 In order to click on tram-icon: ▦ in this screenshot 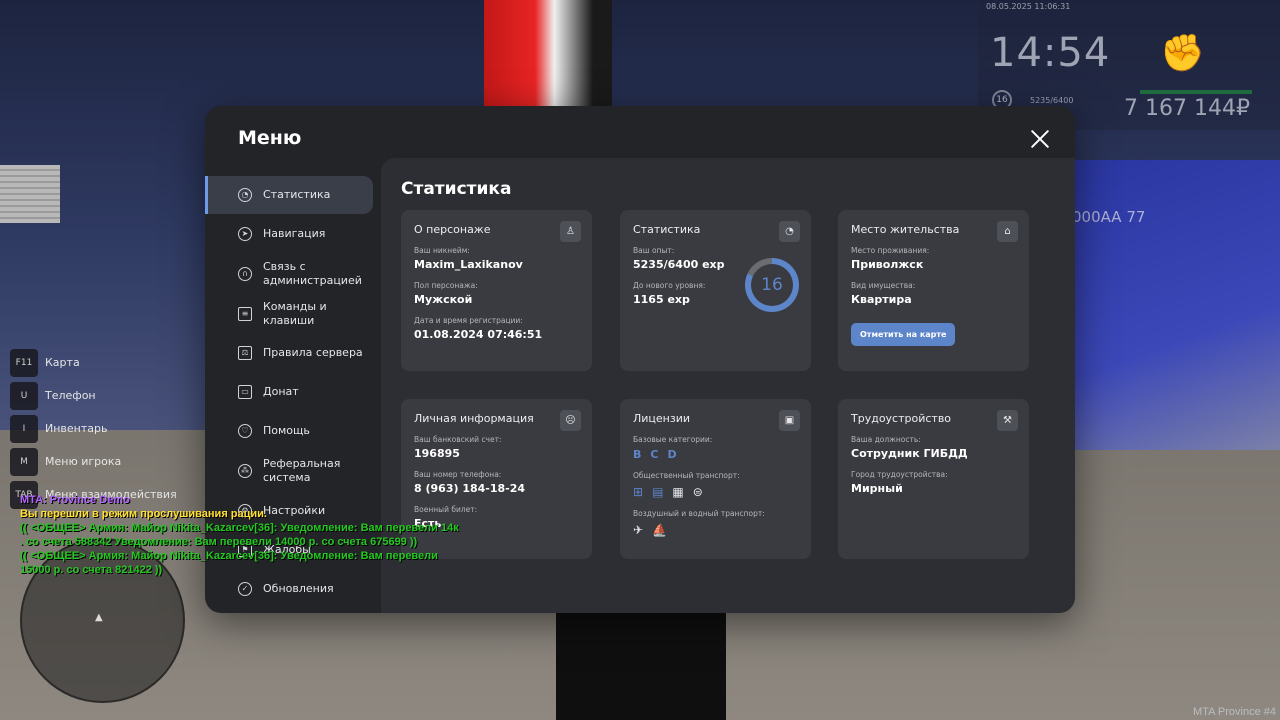, I will do `click(678, 492)`.